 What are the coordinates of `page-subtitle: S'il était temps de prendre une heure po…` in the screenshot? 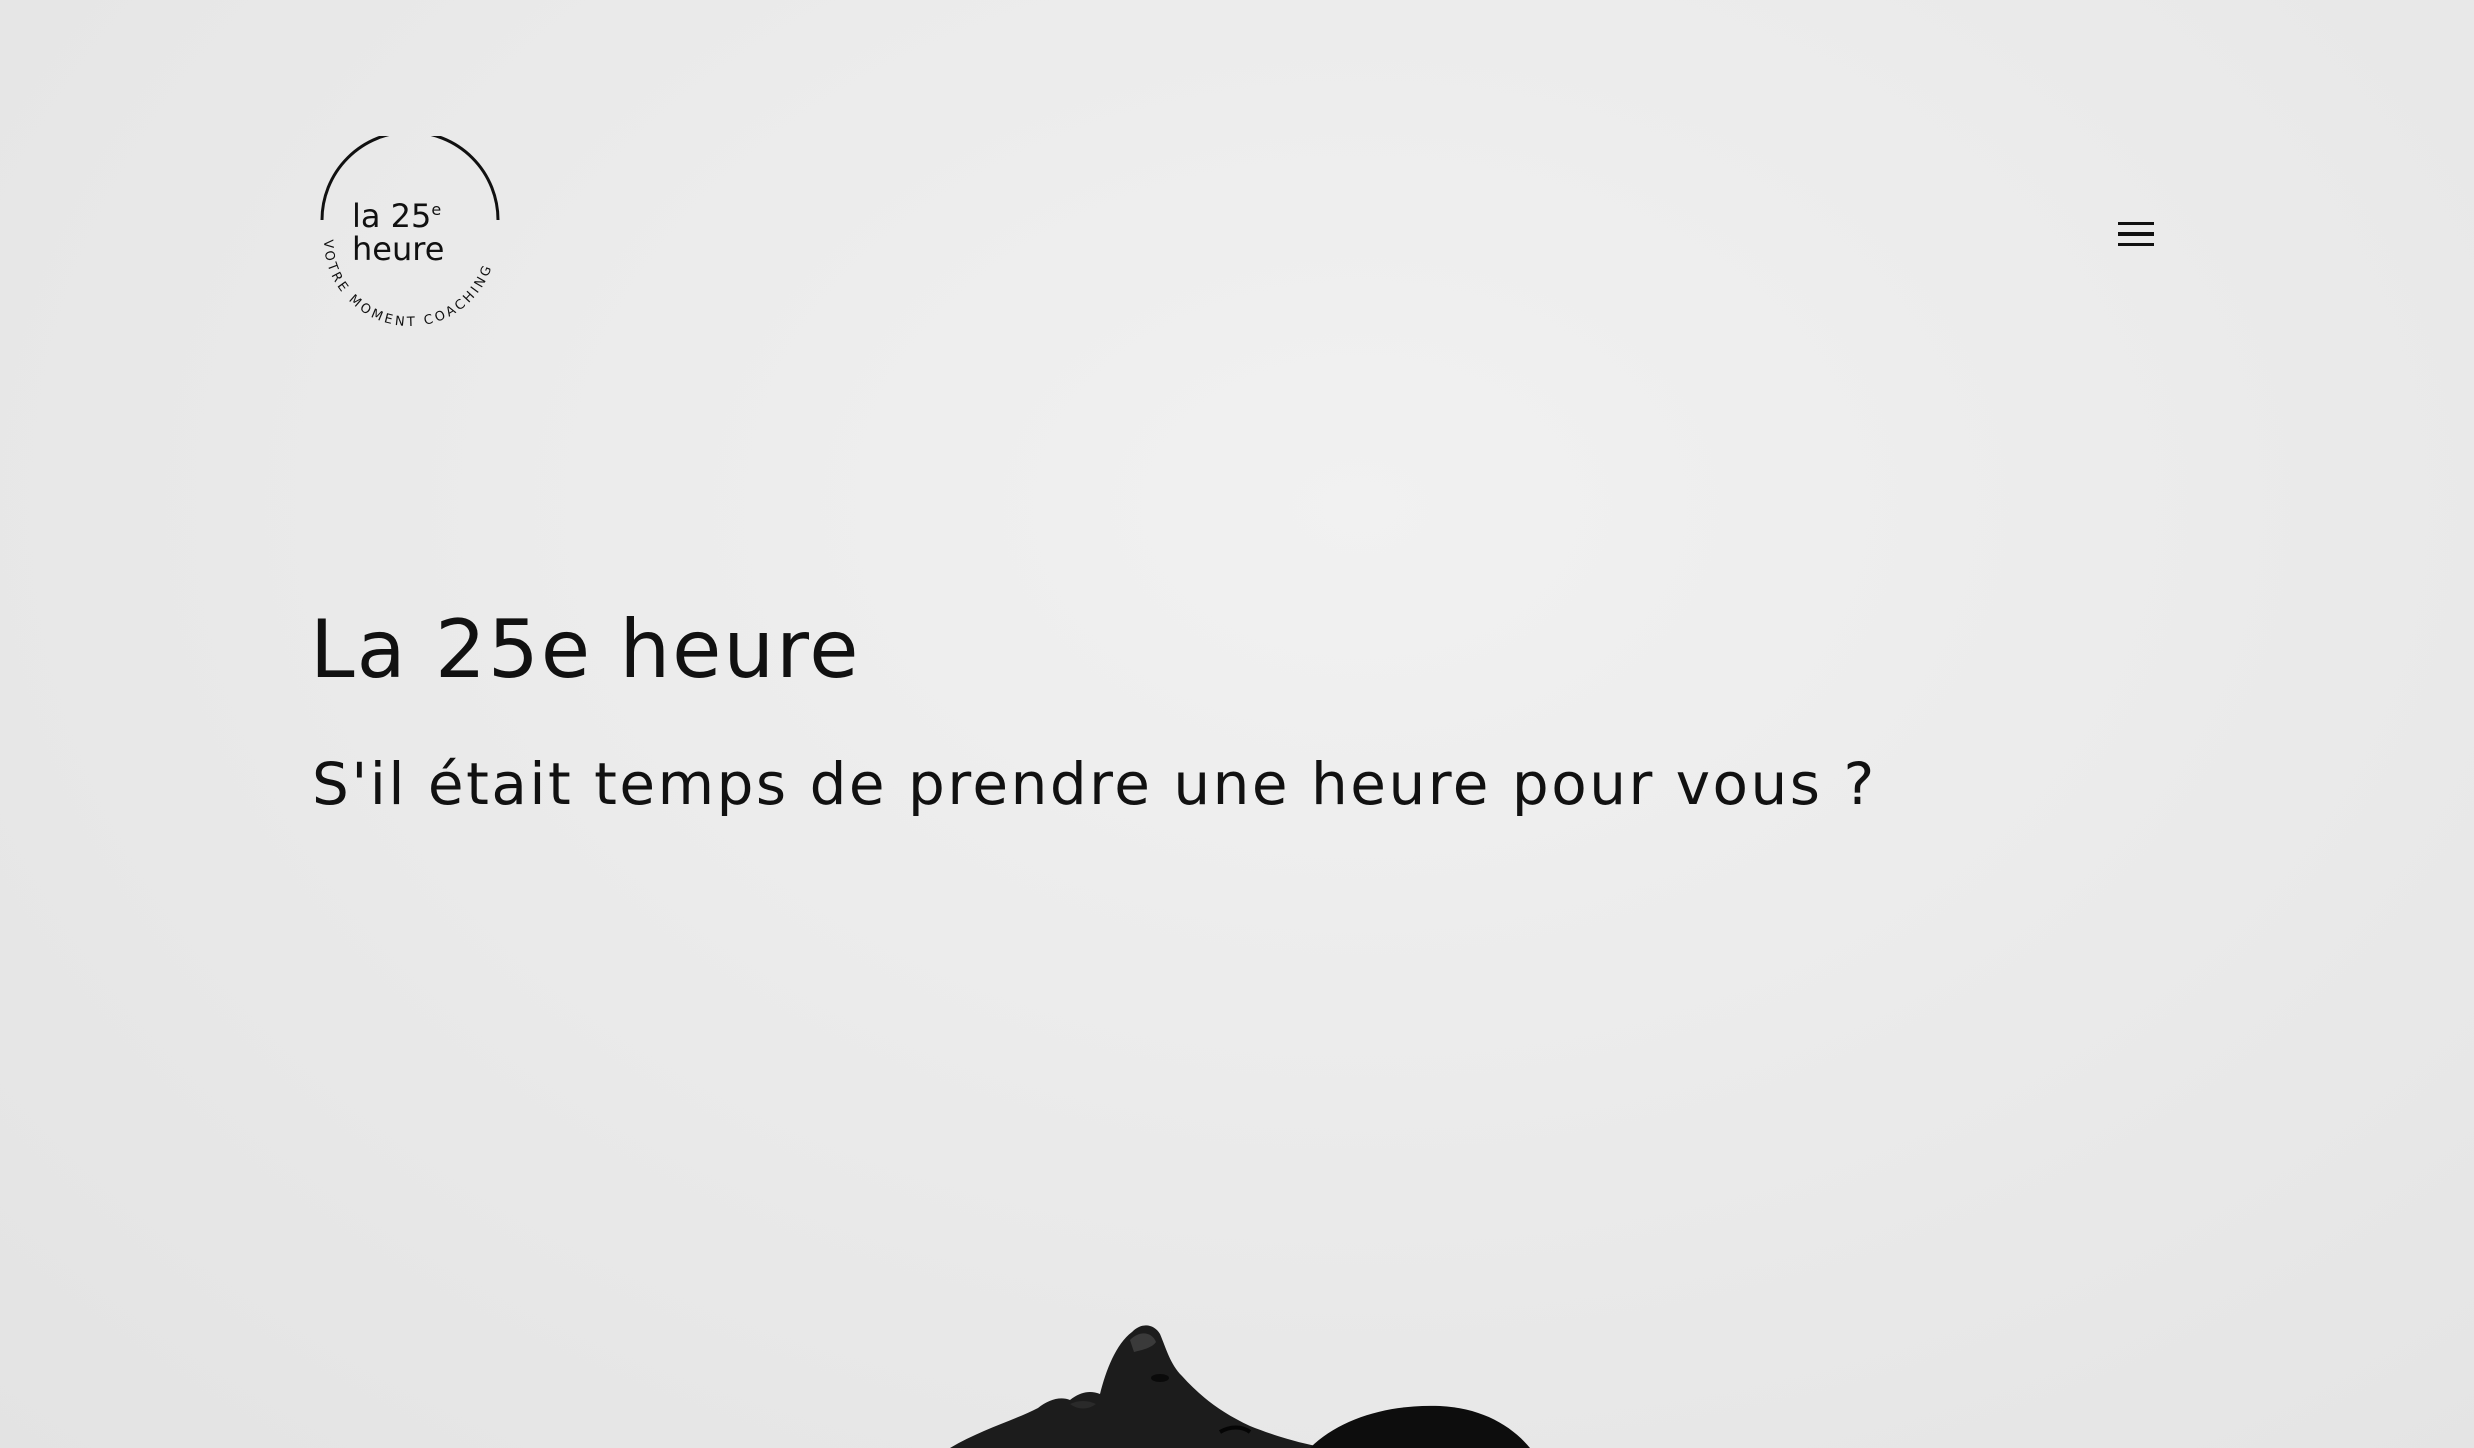 It's located at (1094, 784).